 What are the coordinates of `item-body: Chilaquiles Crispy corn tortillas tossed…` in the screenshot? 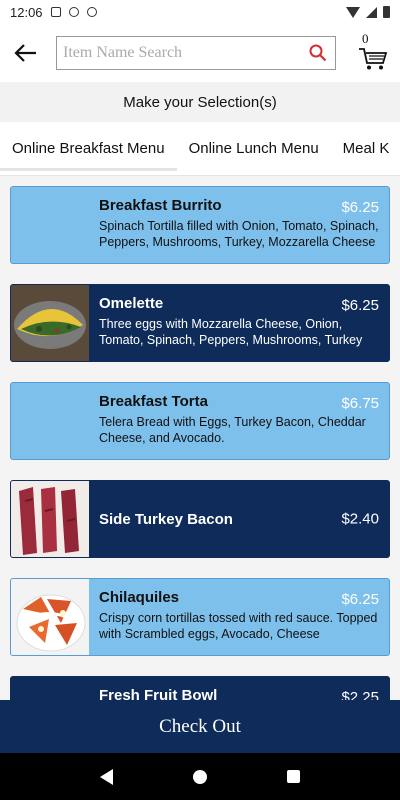 It's located at (239, 617).